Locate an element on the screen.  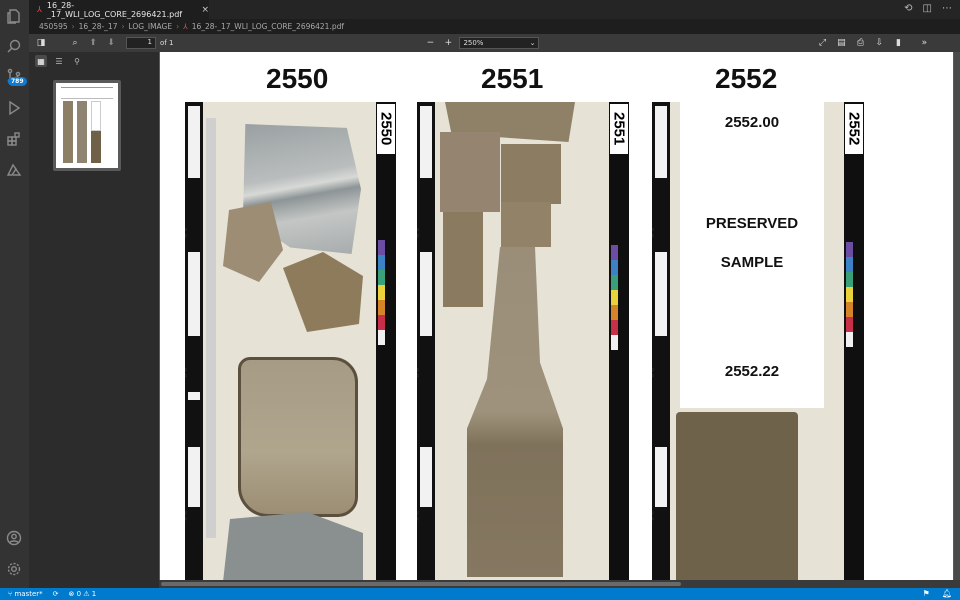
preserved-line1: PRESERVED is located at coordinates (752, 223).